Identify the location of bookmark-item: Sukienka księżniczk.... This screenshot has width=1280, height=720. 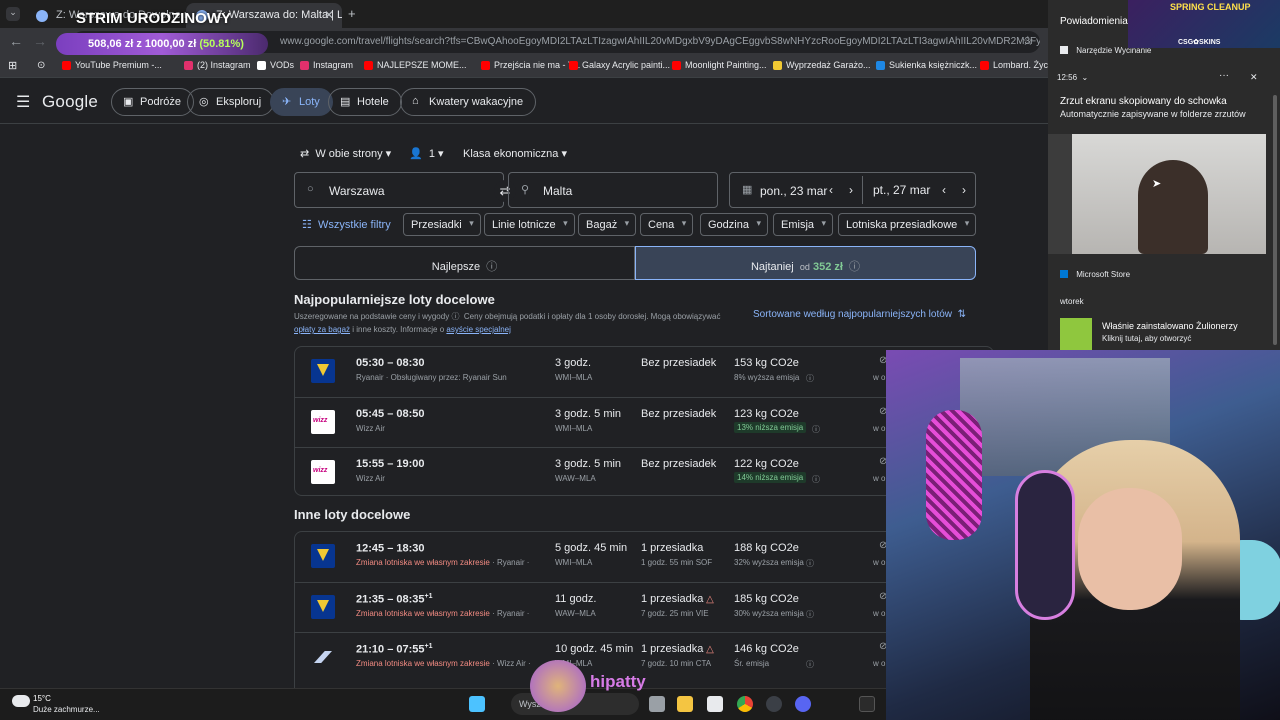
(926, 65).